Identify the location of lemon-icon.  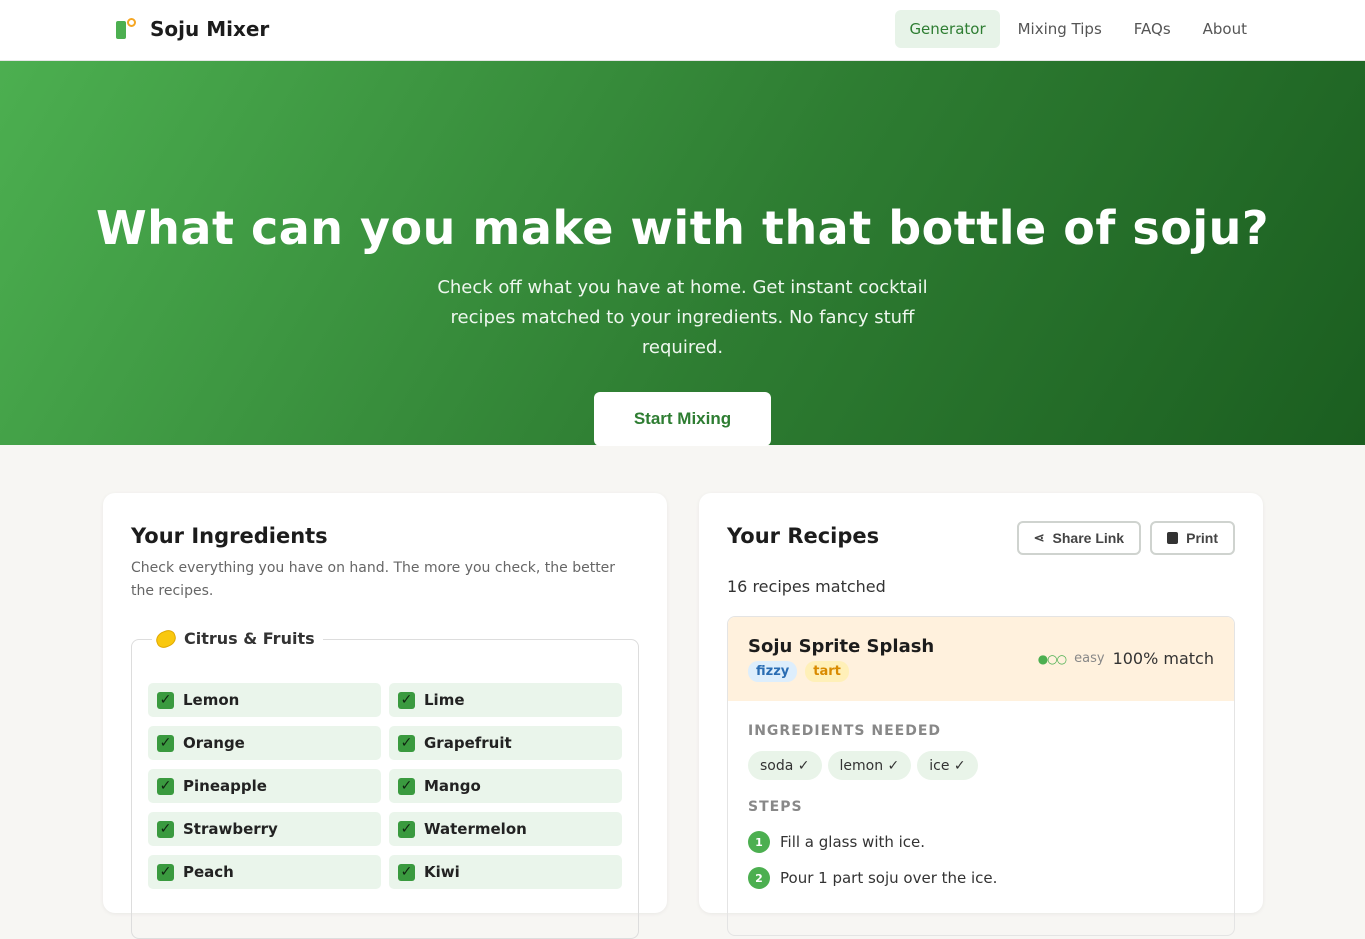
(166, 638).